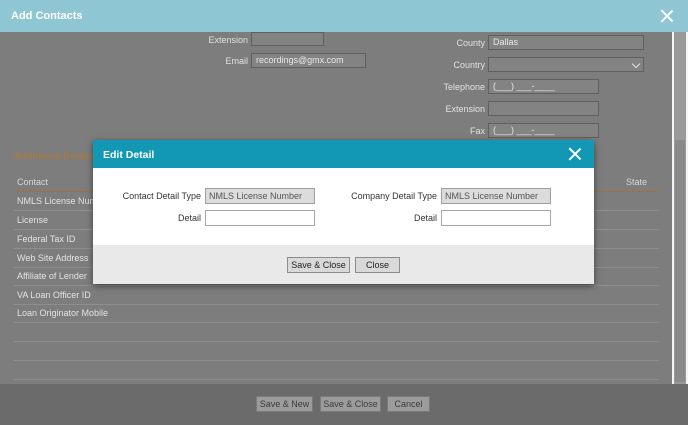  I want to click on window-close-icon, so click(667, 16).